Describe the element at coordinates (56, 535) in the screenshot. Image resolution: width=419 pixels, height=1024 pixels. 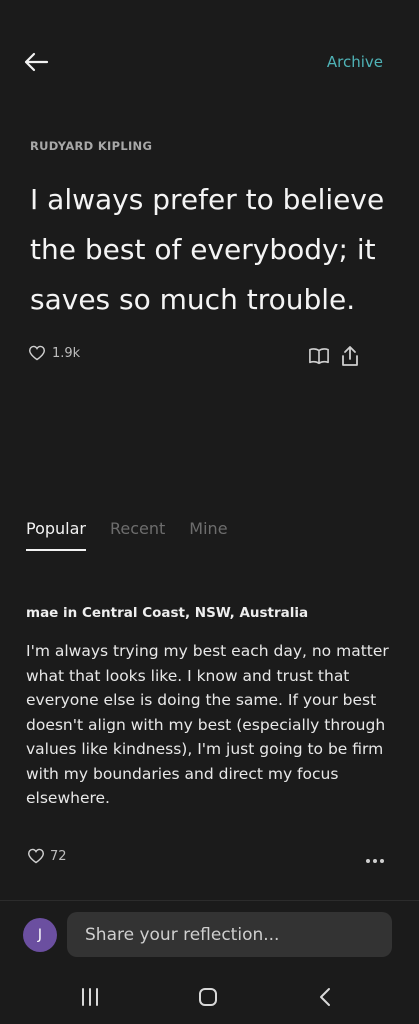
I see `tab-popular: Popular` at that location.